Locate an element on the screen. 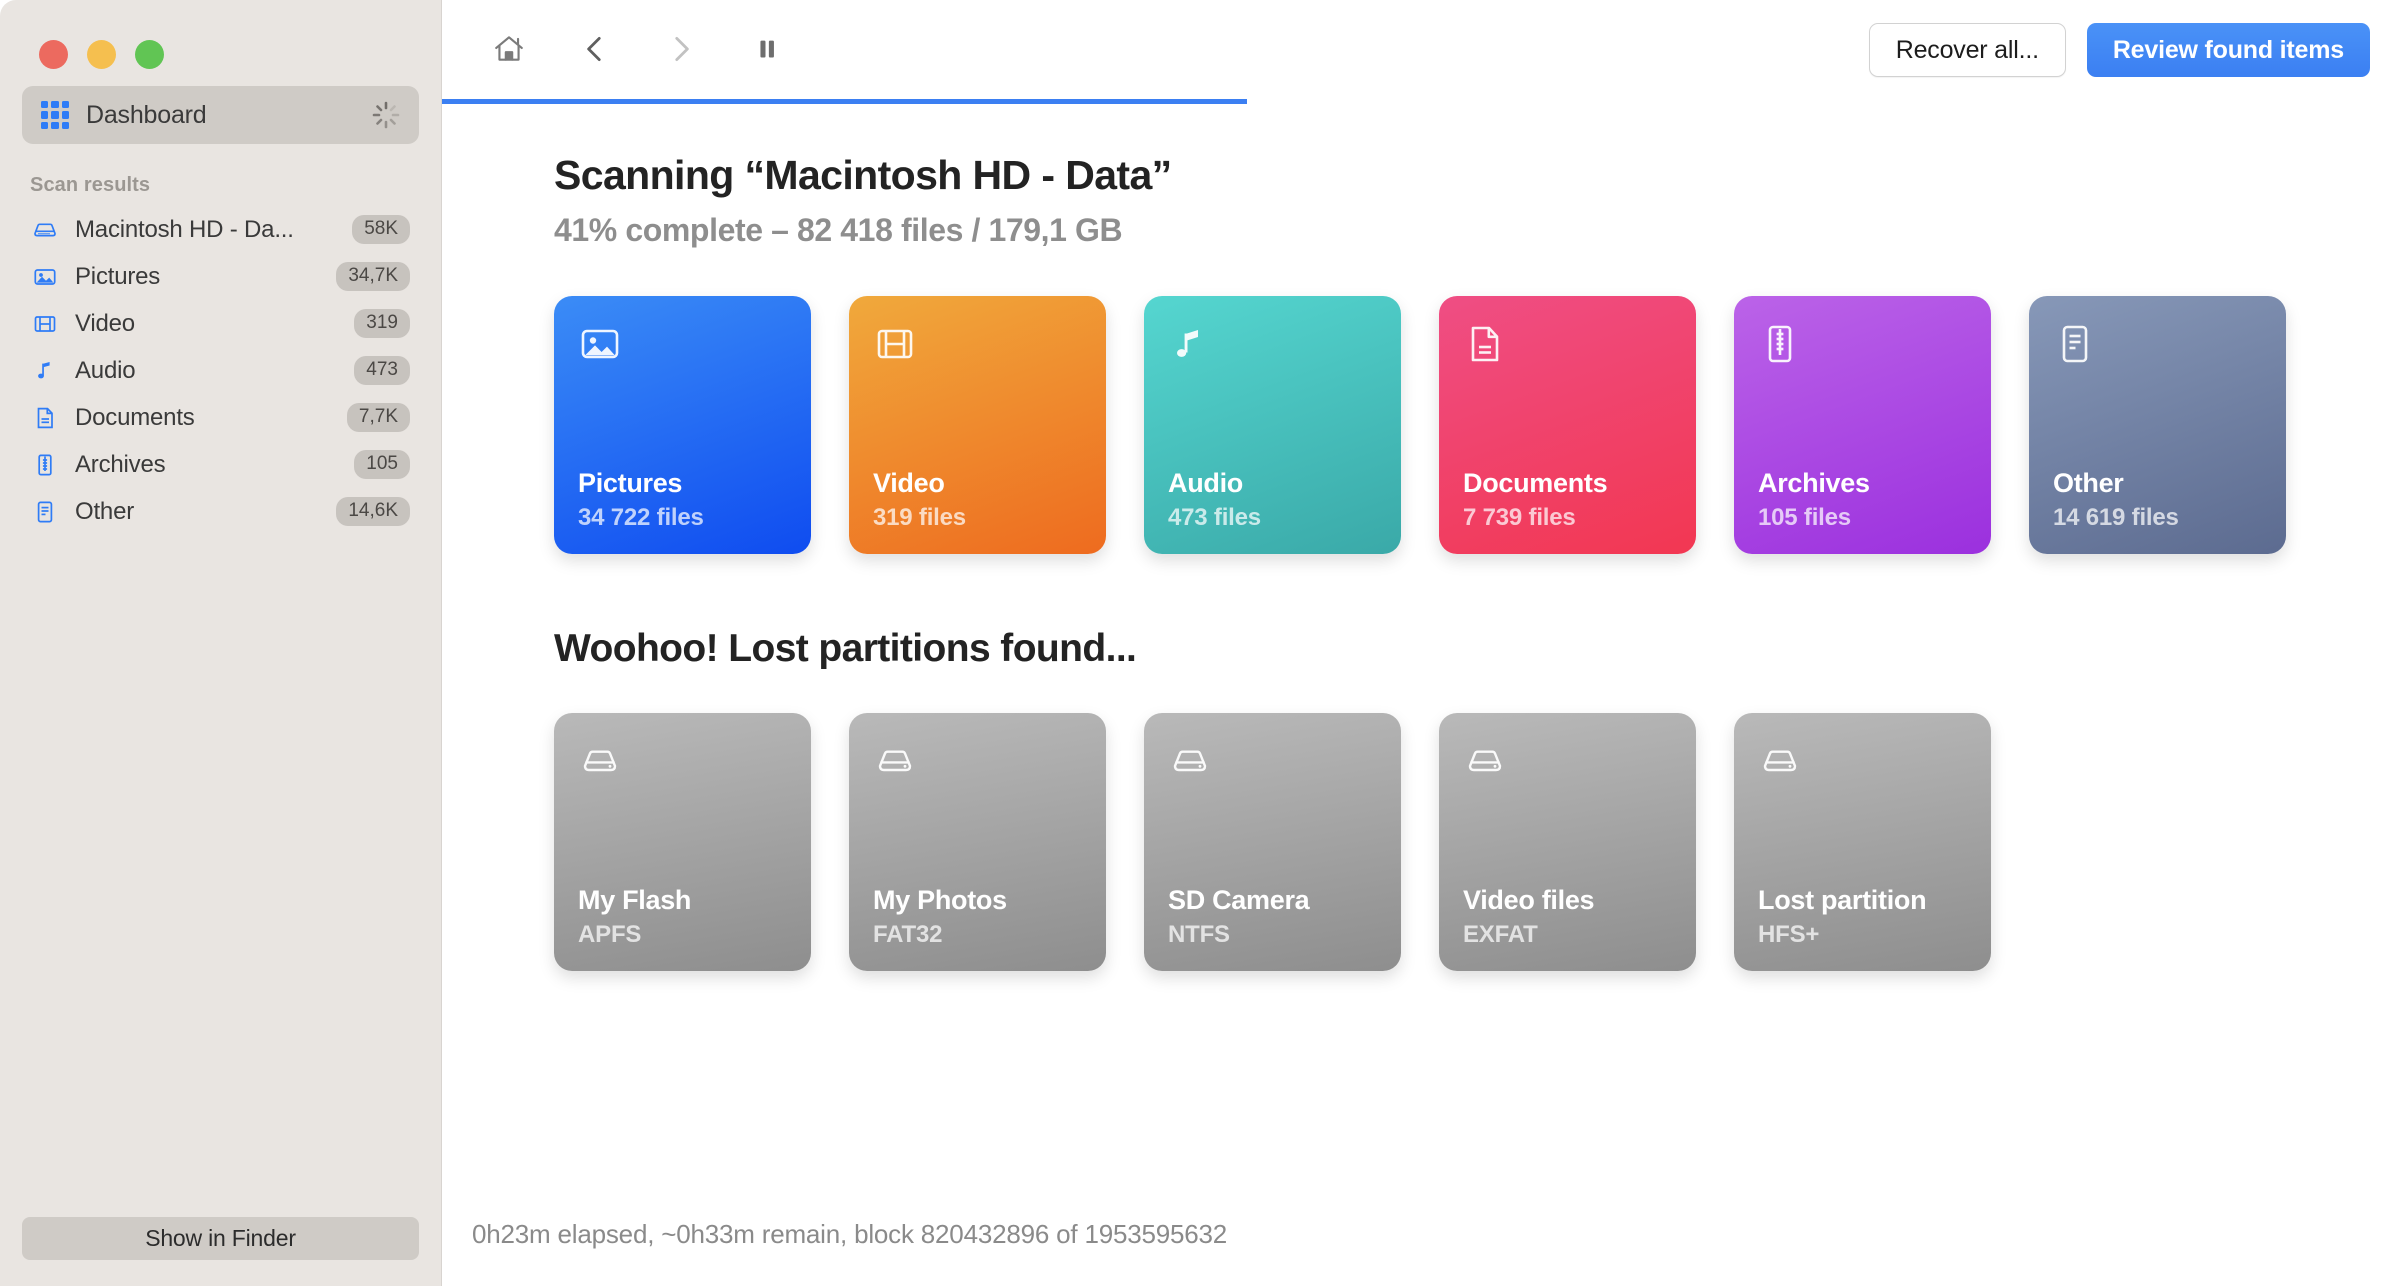 This screenshot has height=1286, width=2406. file-card-title: Archives is located at coordinates (1814, 483).